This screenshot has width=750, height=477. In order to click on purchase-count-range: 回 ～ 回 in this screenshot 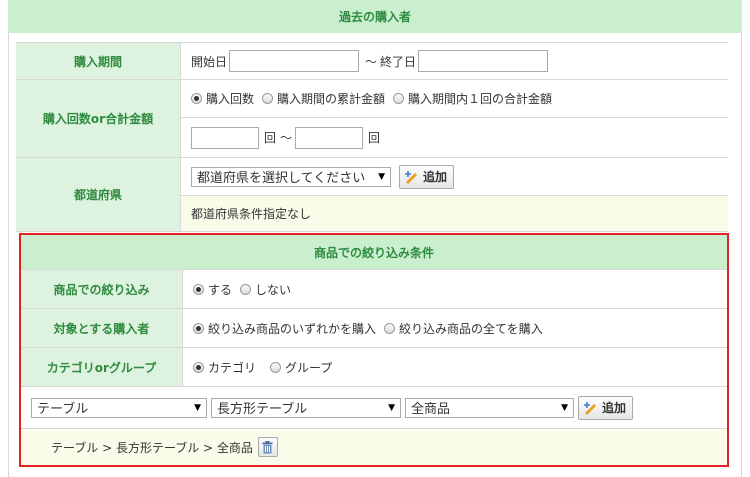, I will do `click(454, 137)`.